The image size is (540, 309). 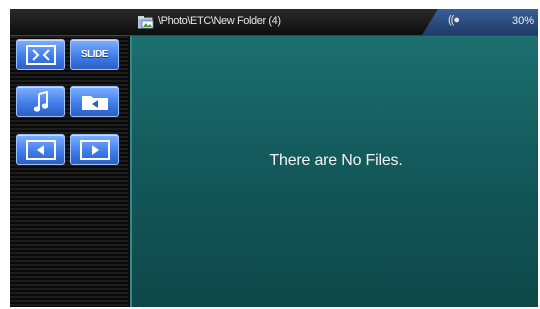 I want to click on arrow-left-icon, so click(x=40, y=149).